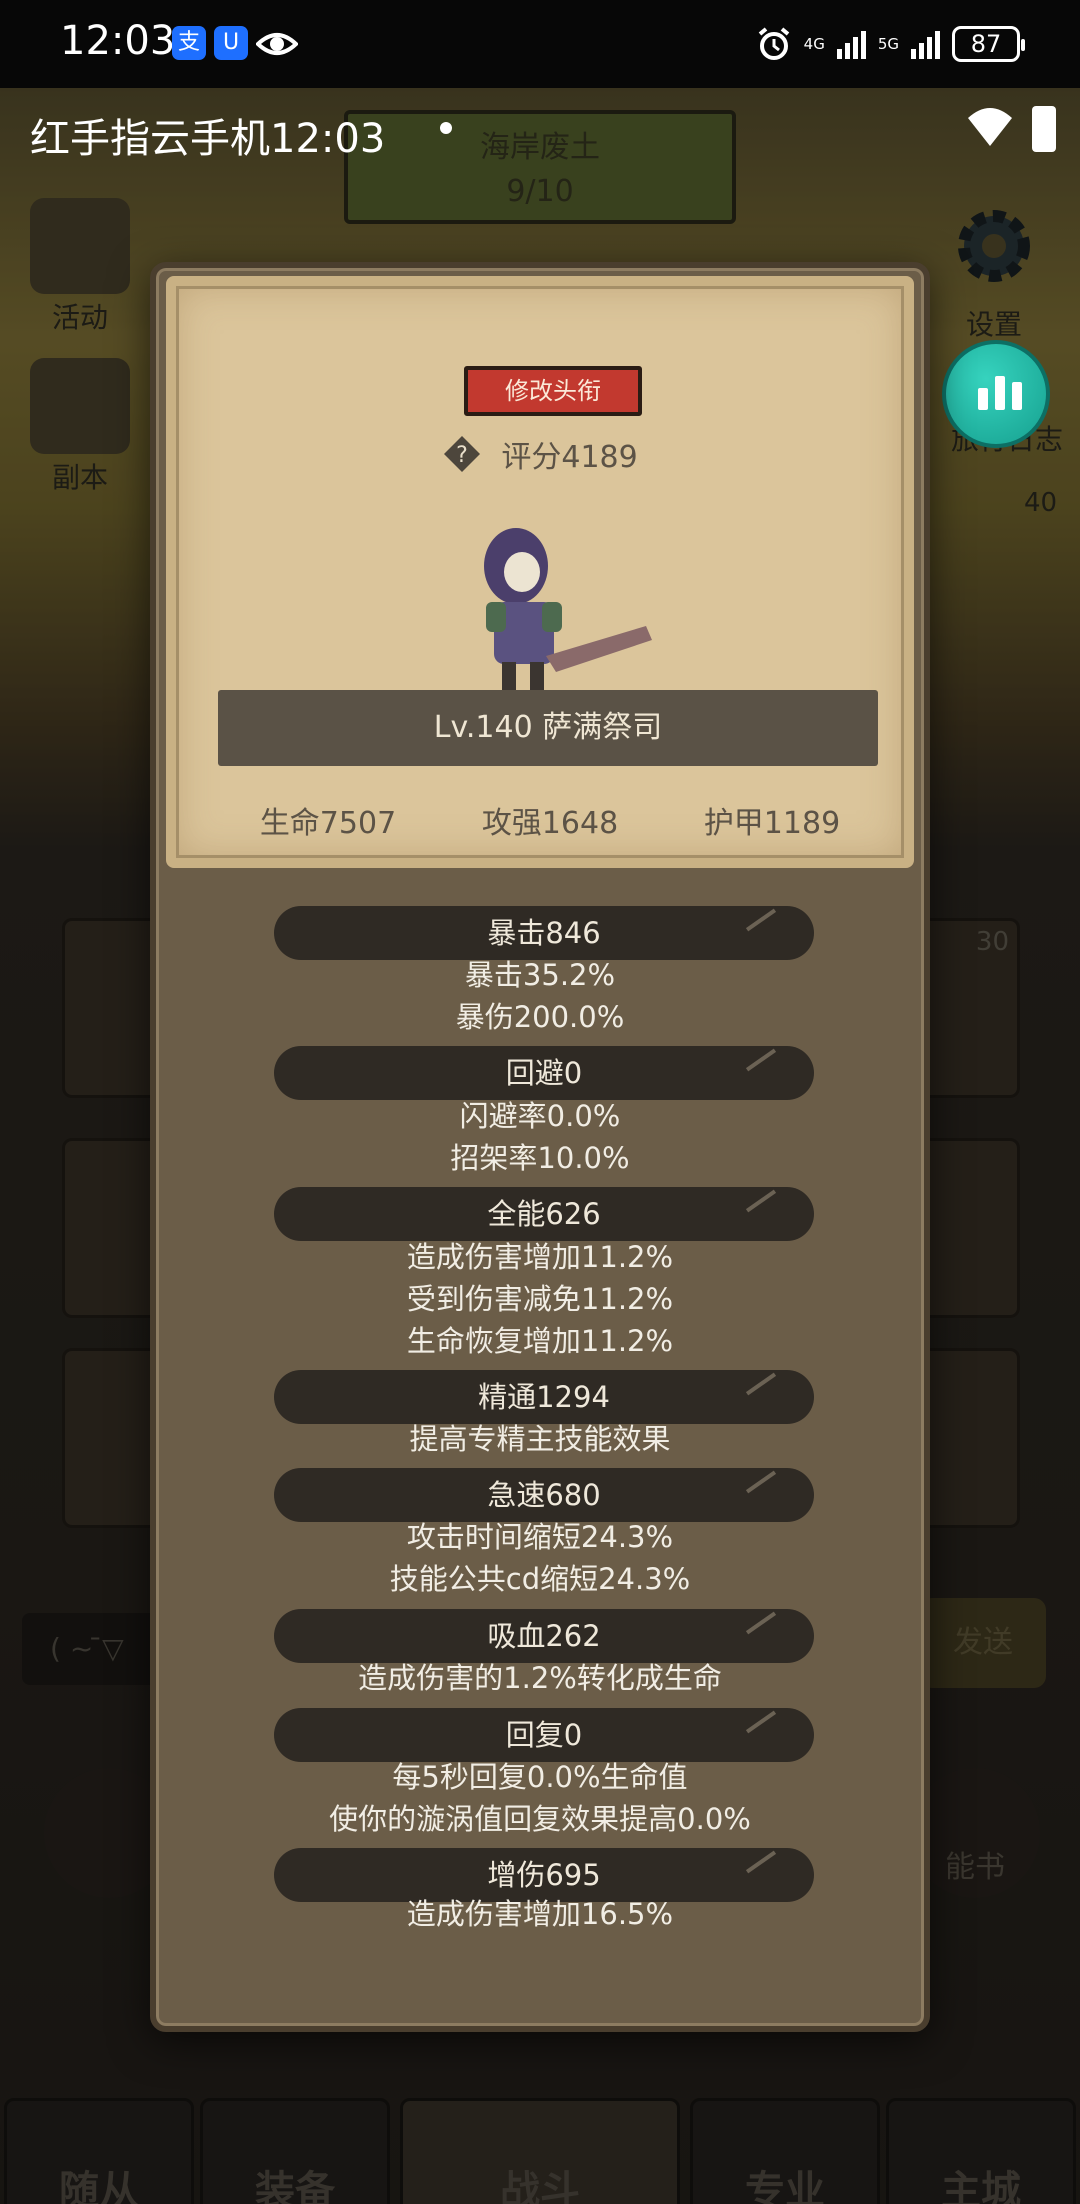  I want to click on score-row: ? 评分4189, so click(540, 454).